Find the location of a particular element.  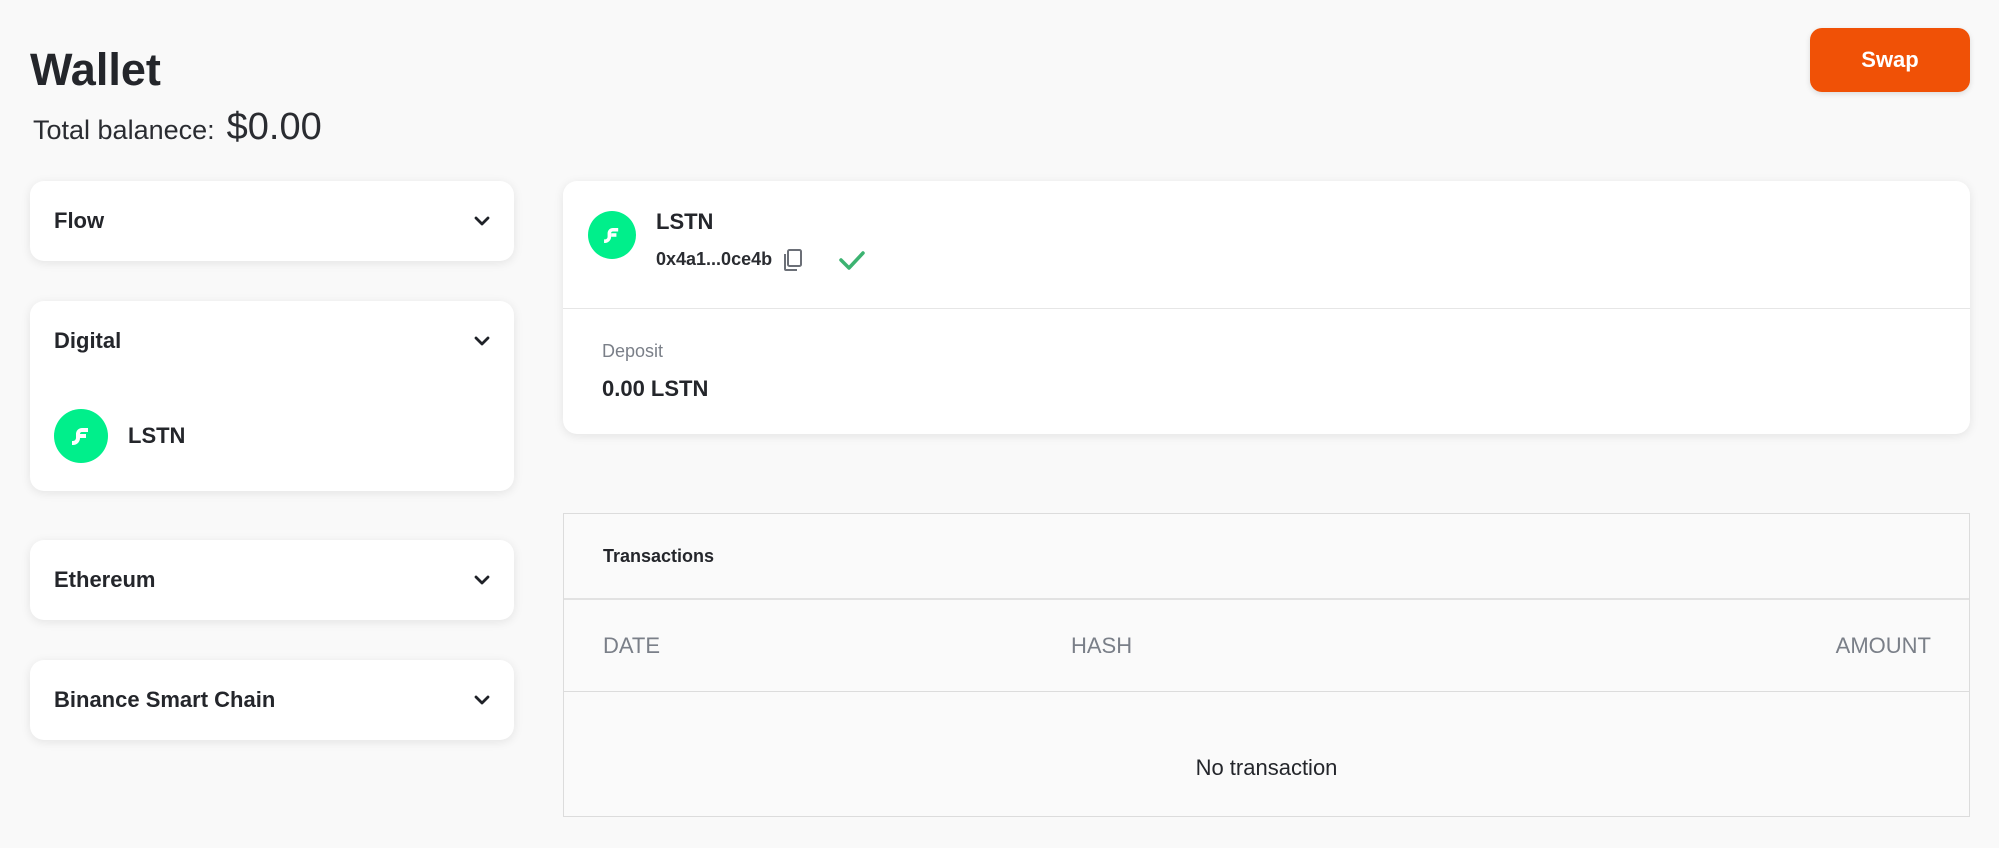

chain-header-ethereum: Ethereum is located at coordinates (272, 580).